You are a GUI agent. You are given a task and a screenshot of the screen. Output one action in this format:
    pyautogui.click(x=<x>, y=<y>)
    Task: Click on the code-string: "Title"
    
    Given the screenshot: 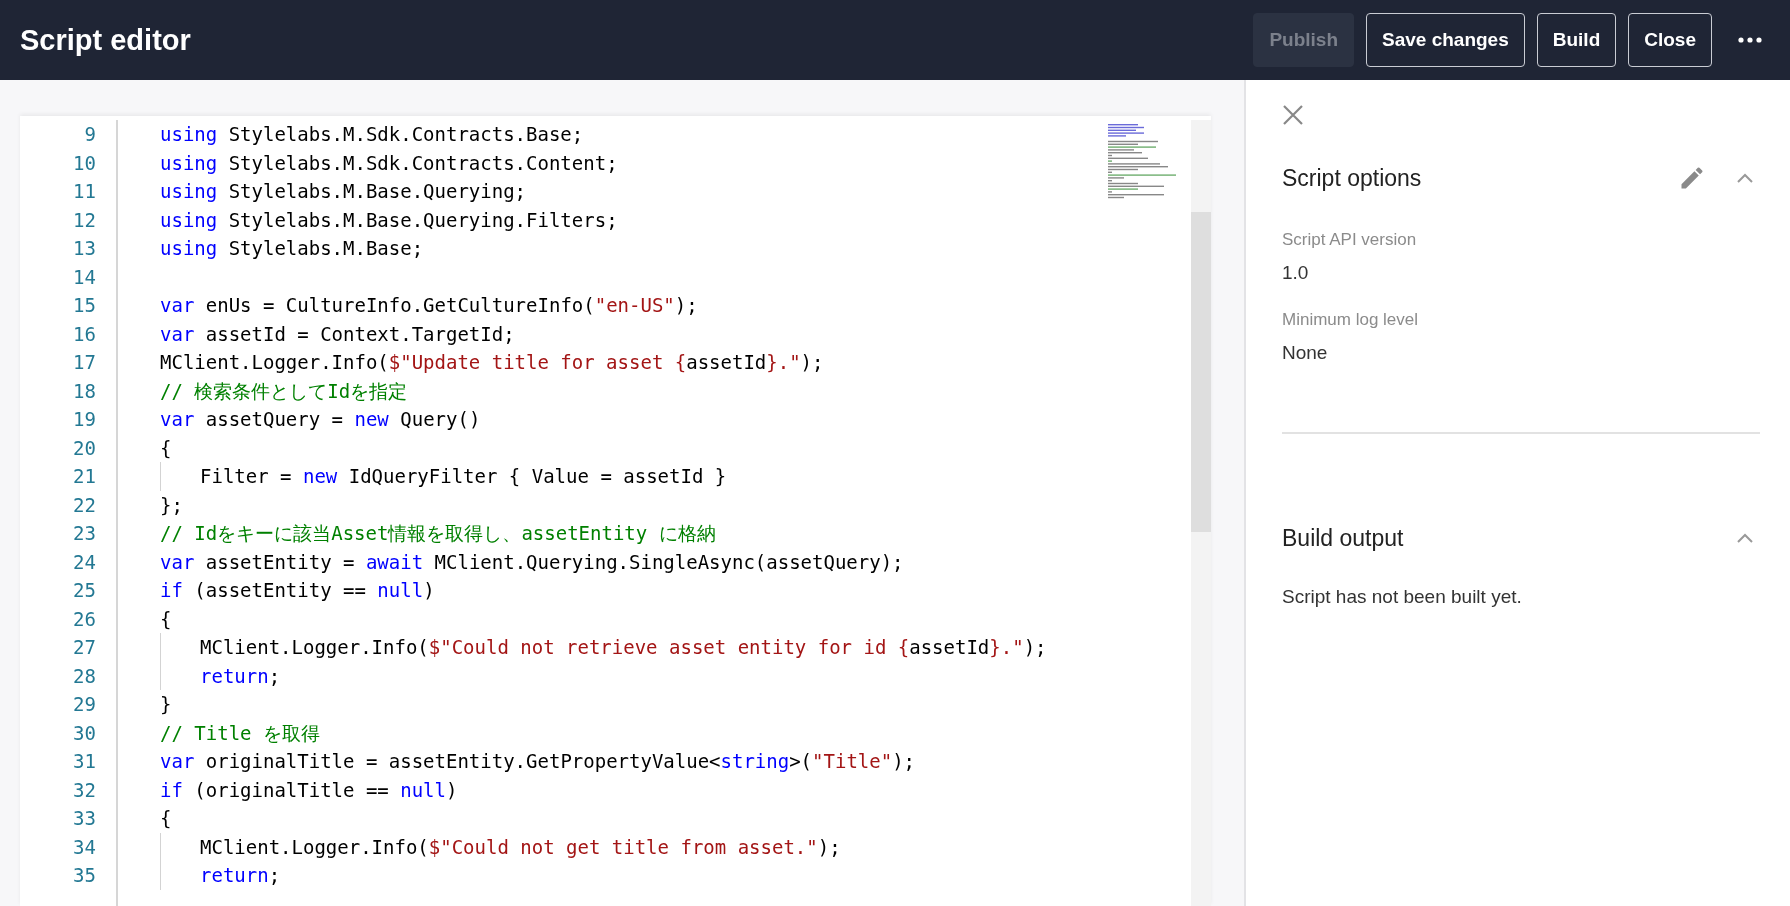 What is the action you would take?
    pyautogui.click(x=852, y=761)
    